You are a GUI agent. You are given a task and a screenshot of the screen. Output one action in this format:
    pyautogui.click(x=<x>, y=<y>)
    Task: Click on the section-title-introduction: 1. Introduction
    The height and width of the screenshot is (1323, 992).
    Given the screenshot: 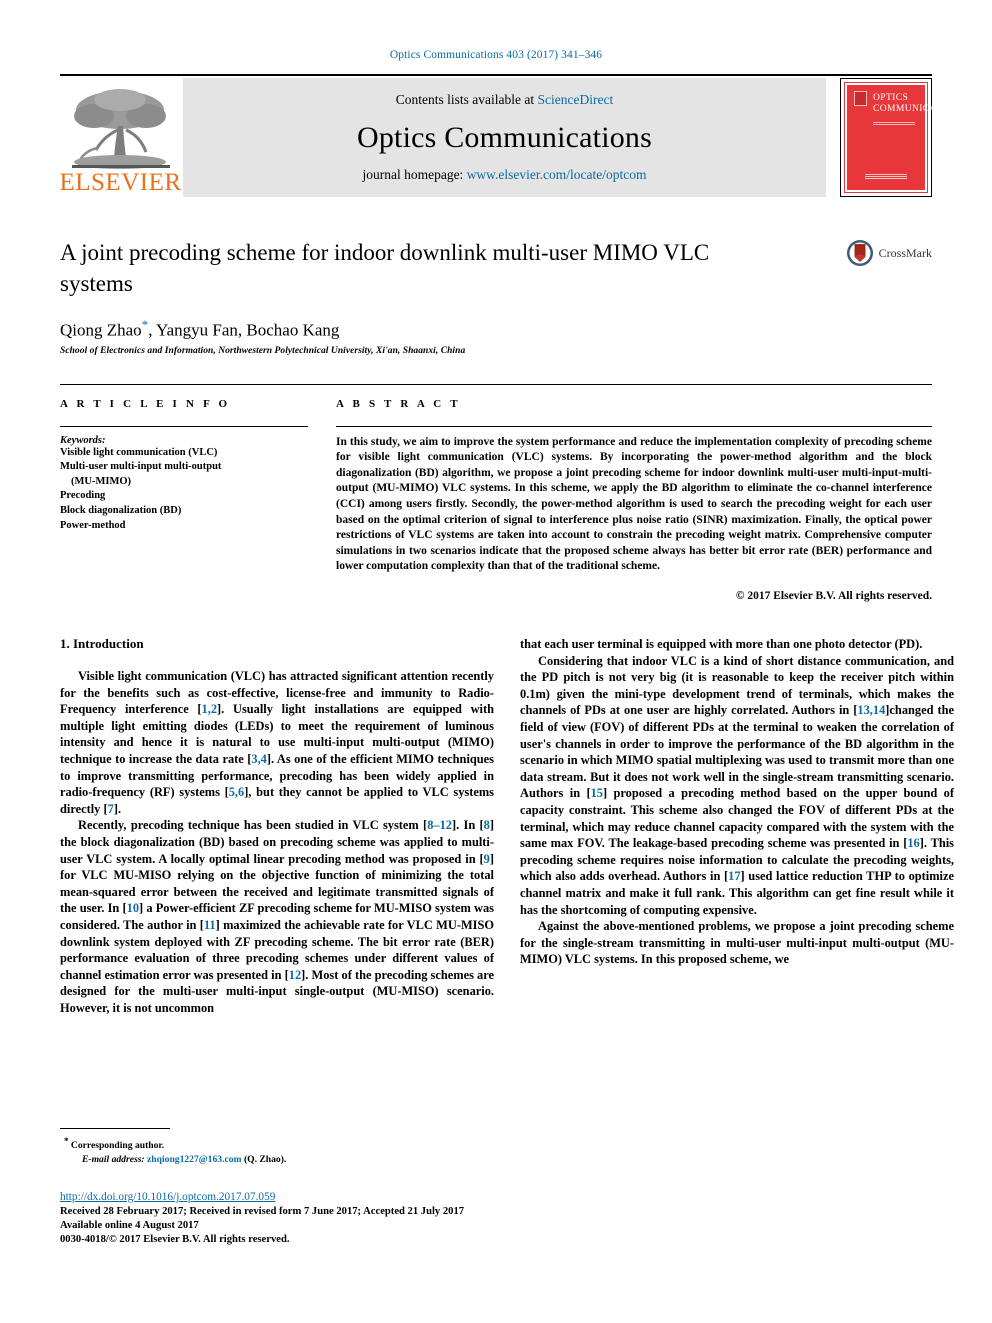 What is the action you would take?
    pyautogui.click(x=102, y=643)
    